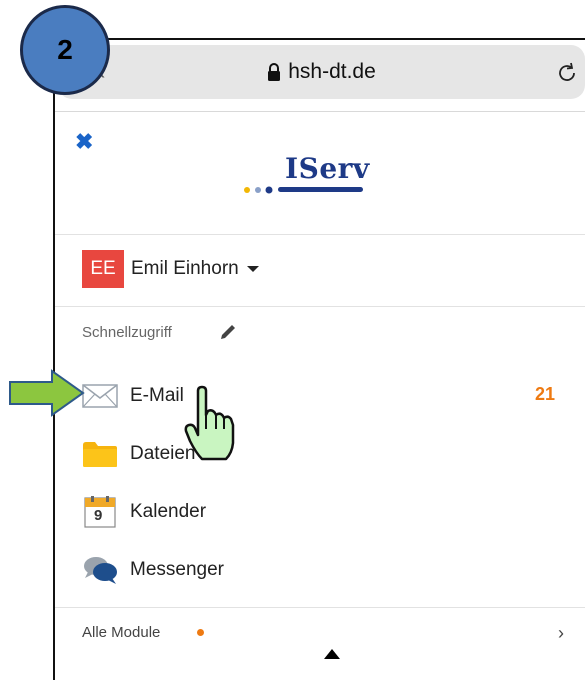 This screenshot has height=680, width=585. I want to click on step-number-badge: 2, so click(65, 50).